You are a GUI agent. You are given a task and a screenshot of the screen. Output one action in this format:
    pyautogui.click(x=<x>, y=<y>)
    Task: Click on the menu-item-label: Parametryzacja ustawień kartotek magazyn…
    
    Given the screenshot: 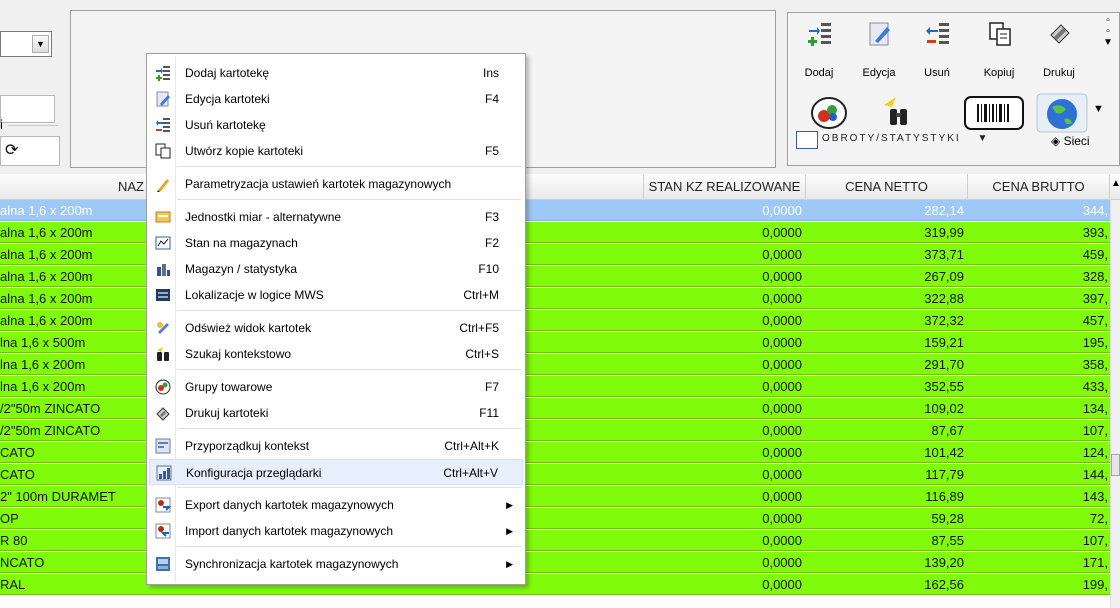 What is the action you would take?
    pyautogui.click(x=318, y=184)
    